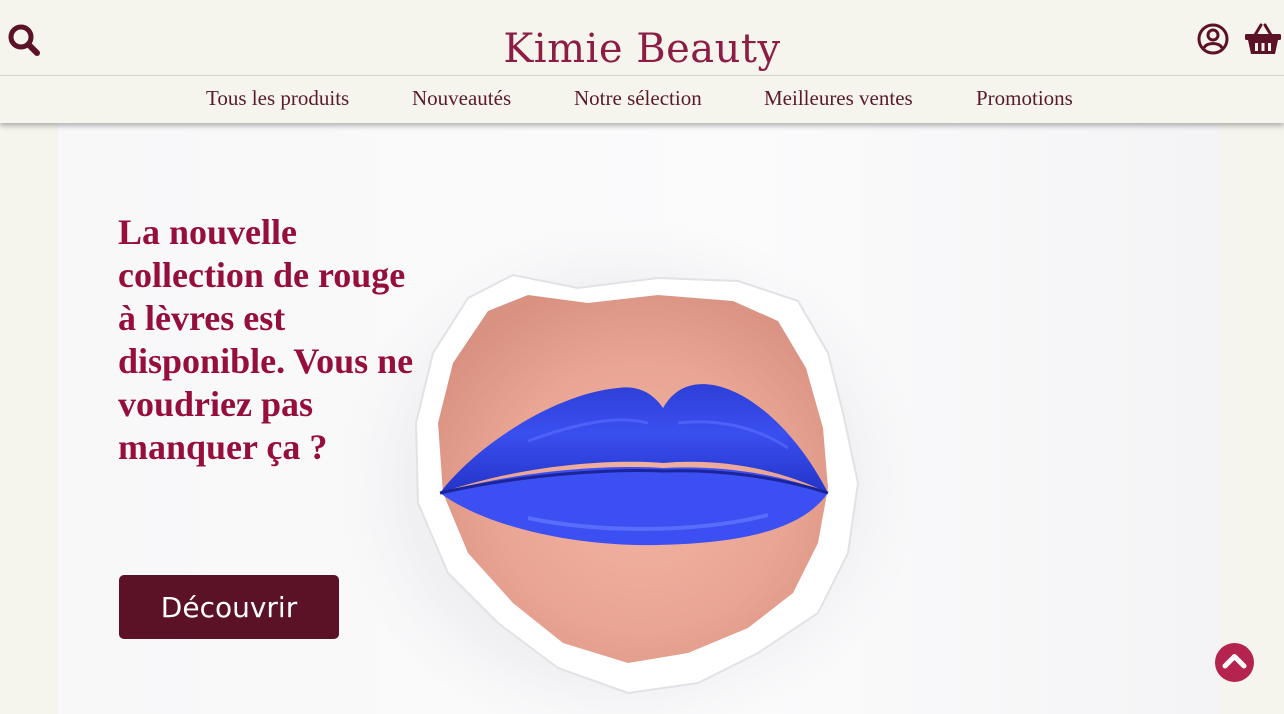 The width and height of the screenshot is (1284, 714). I want to click on top-bar: Kimie Beauty, so click(642, 38).